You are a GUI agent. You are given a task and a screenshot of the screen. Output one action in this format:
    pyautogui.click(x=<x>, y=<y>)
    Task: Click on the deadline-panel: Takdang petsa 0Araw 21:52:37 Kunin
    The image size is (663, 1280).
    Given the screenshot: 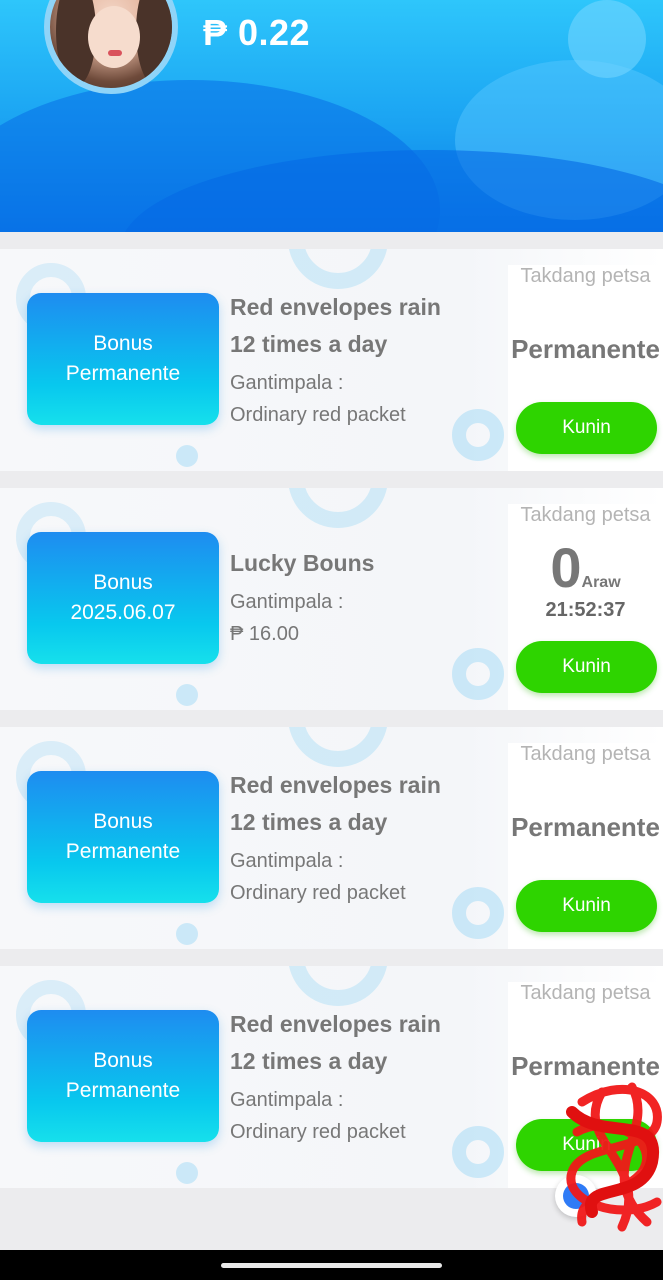 What is the action you would take?
    pyautogui.click(x=585, y=607)
    